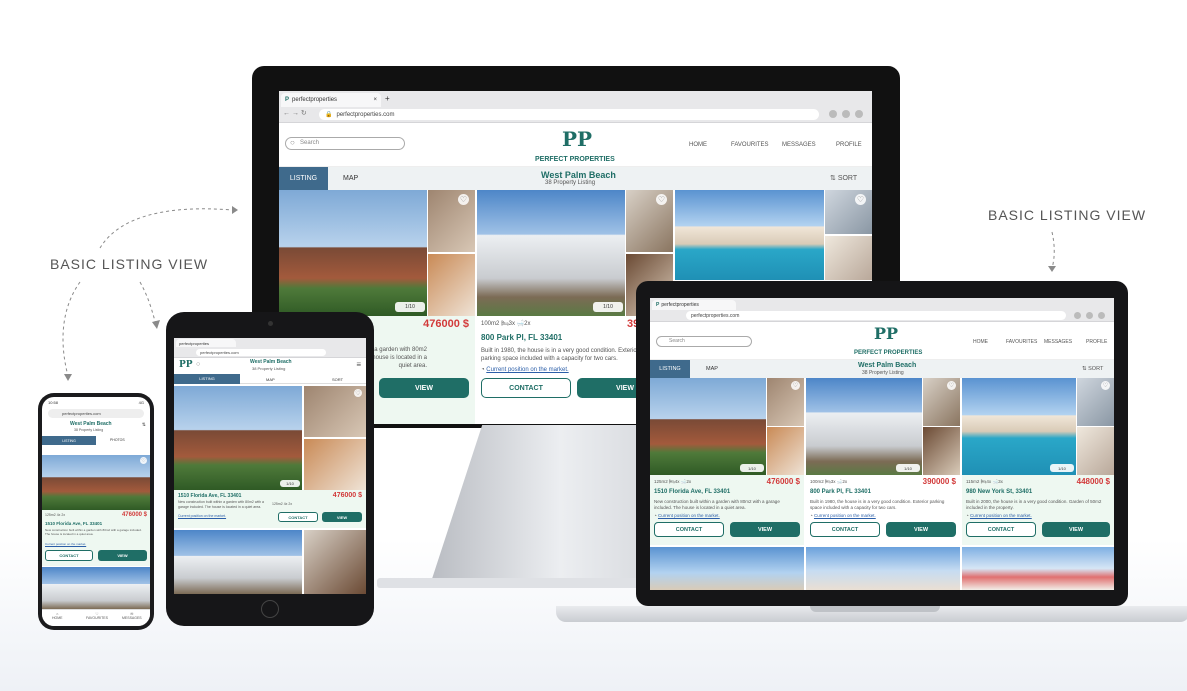 The width and height of the screenshot is (1187, 691). Describe the element at coordinates (132, 616) in the screenshot. I see `bottom-nav-messages: ✉ MESSAGES` at that location.